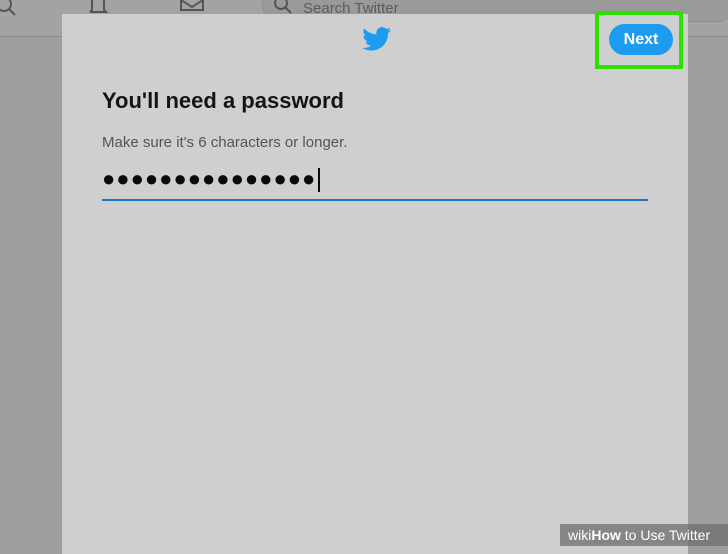 The image size is (728, 554). Describe the element at coordinates (375, 181) in the screenshot. I see `password-field: ●●●●●●●●●●●●●●●` at that location.